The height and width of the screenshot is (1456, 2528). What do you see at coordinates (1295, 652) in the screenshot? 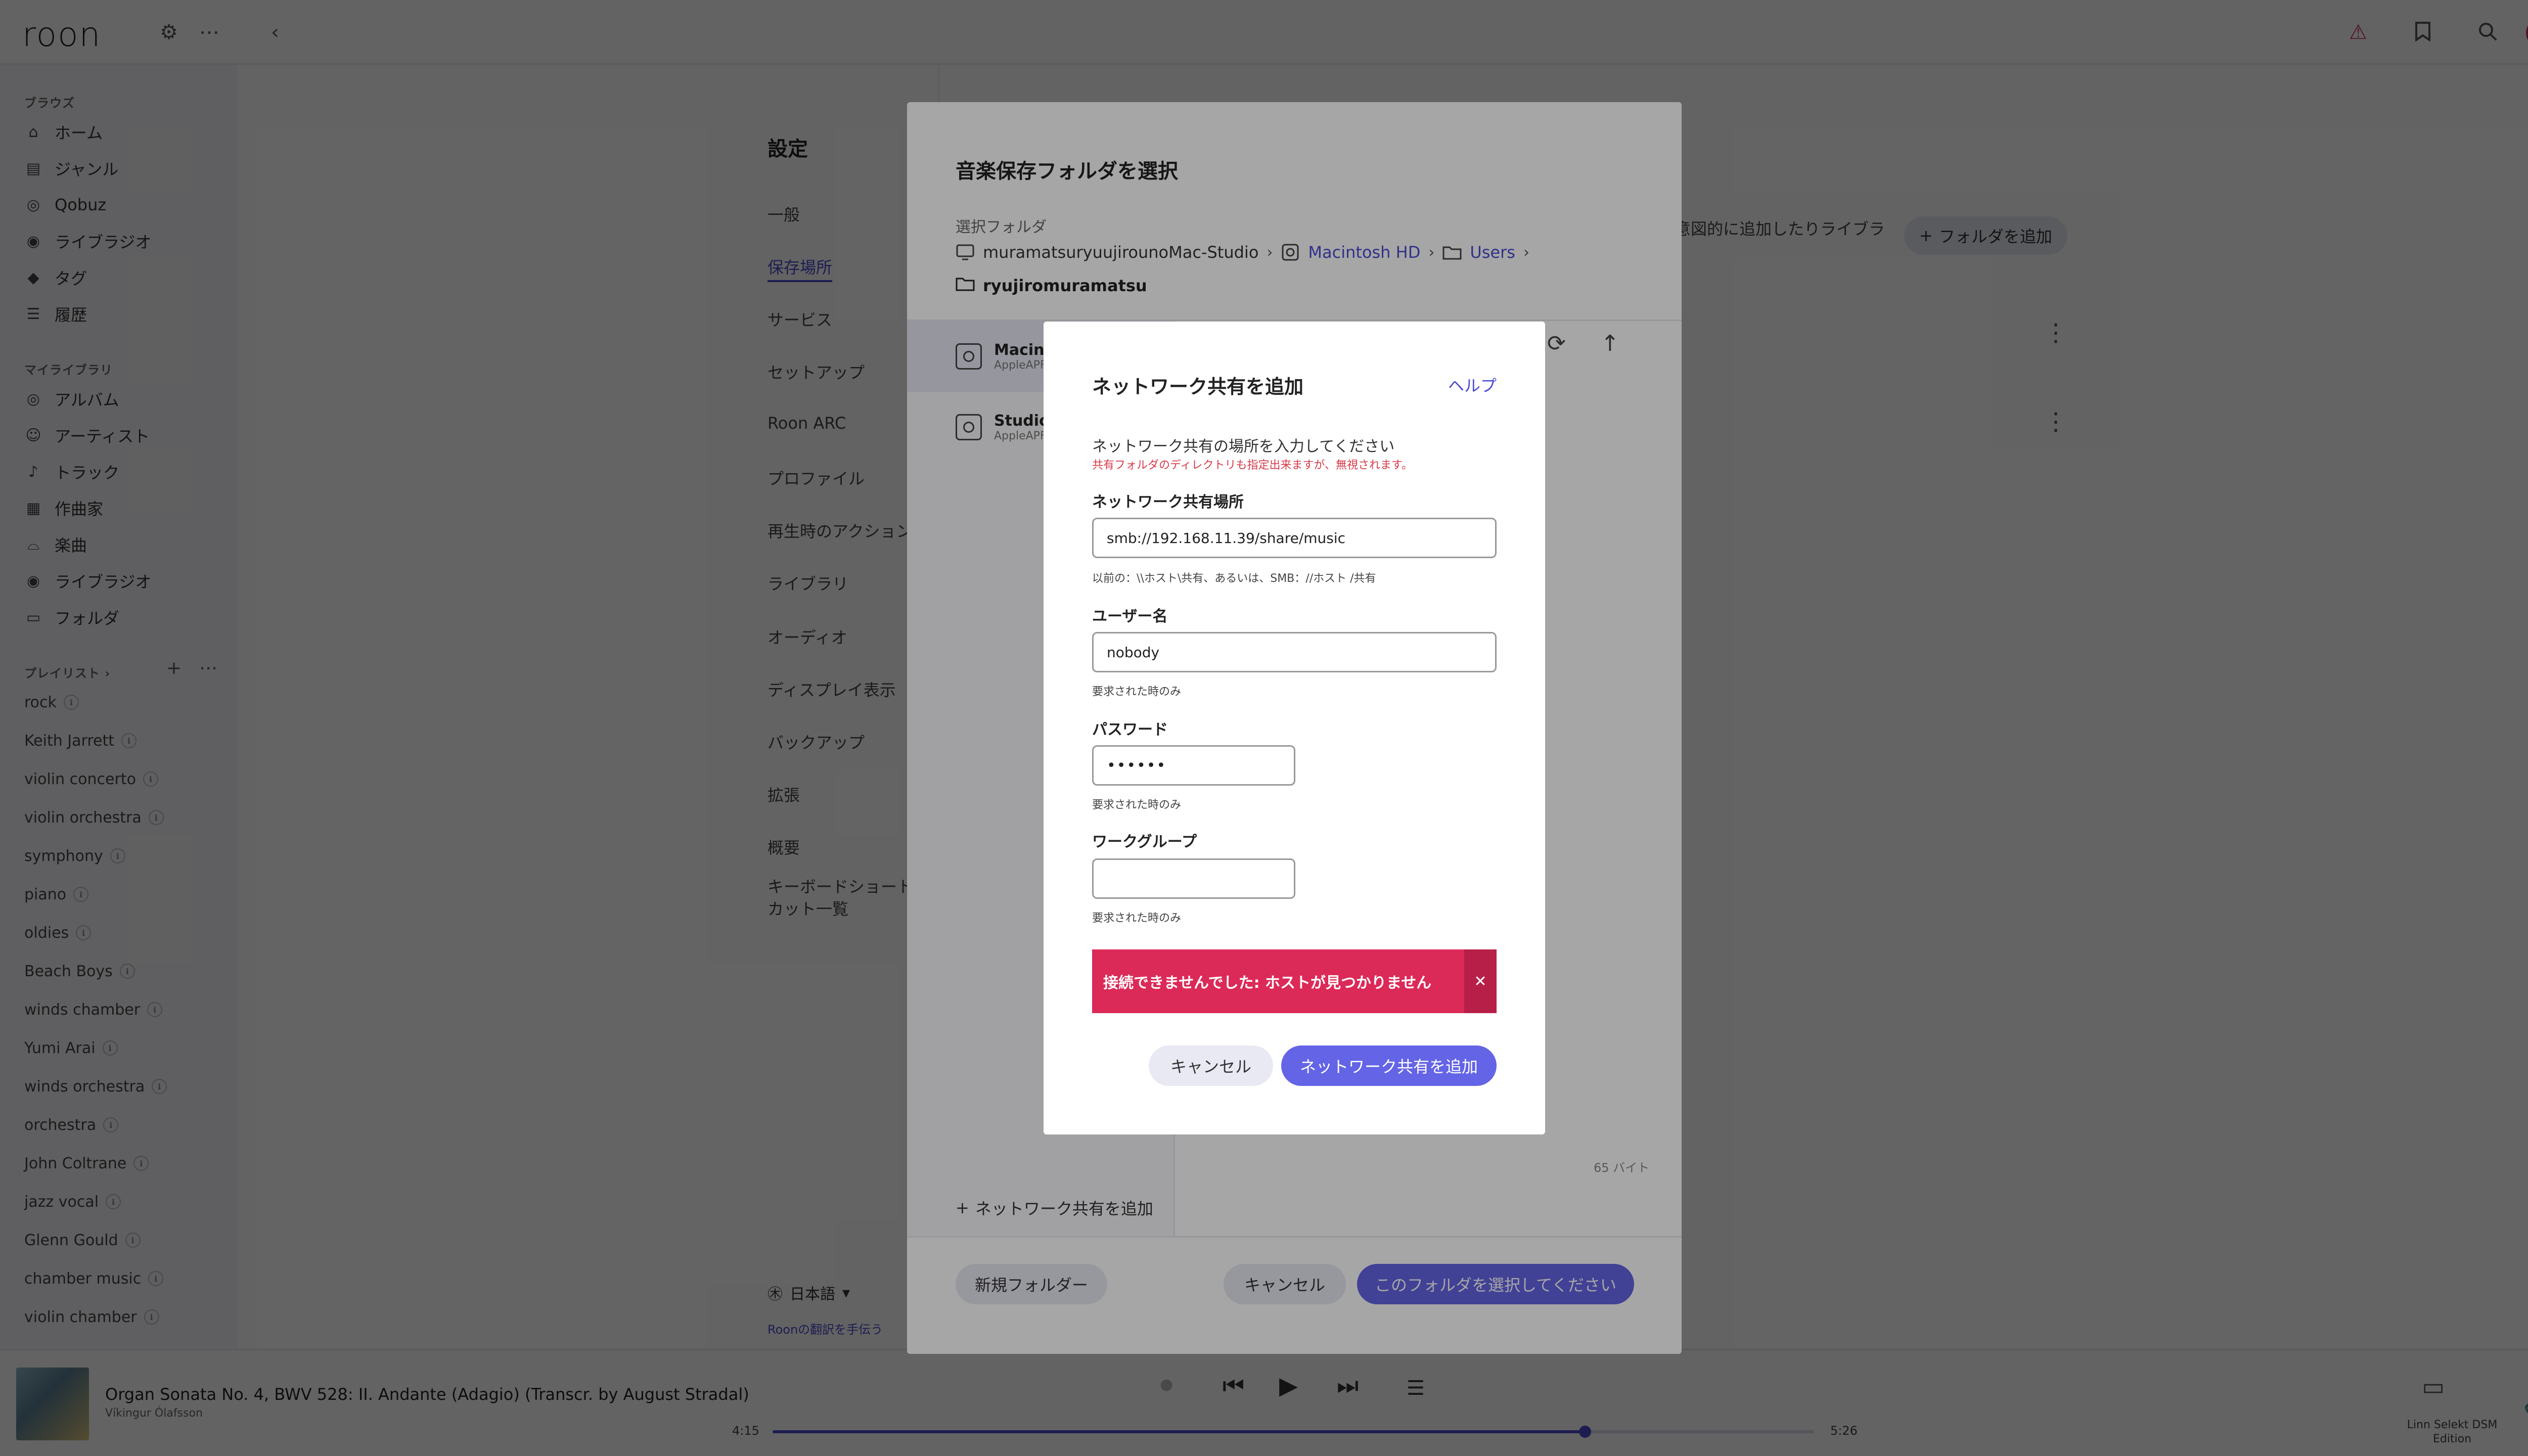
I see `username-input: nobody` at bounding box center [1295, 652].